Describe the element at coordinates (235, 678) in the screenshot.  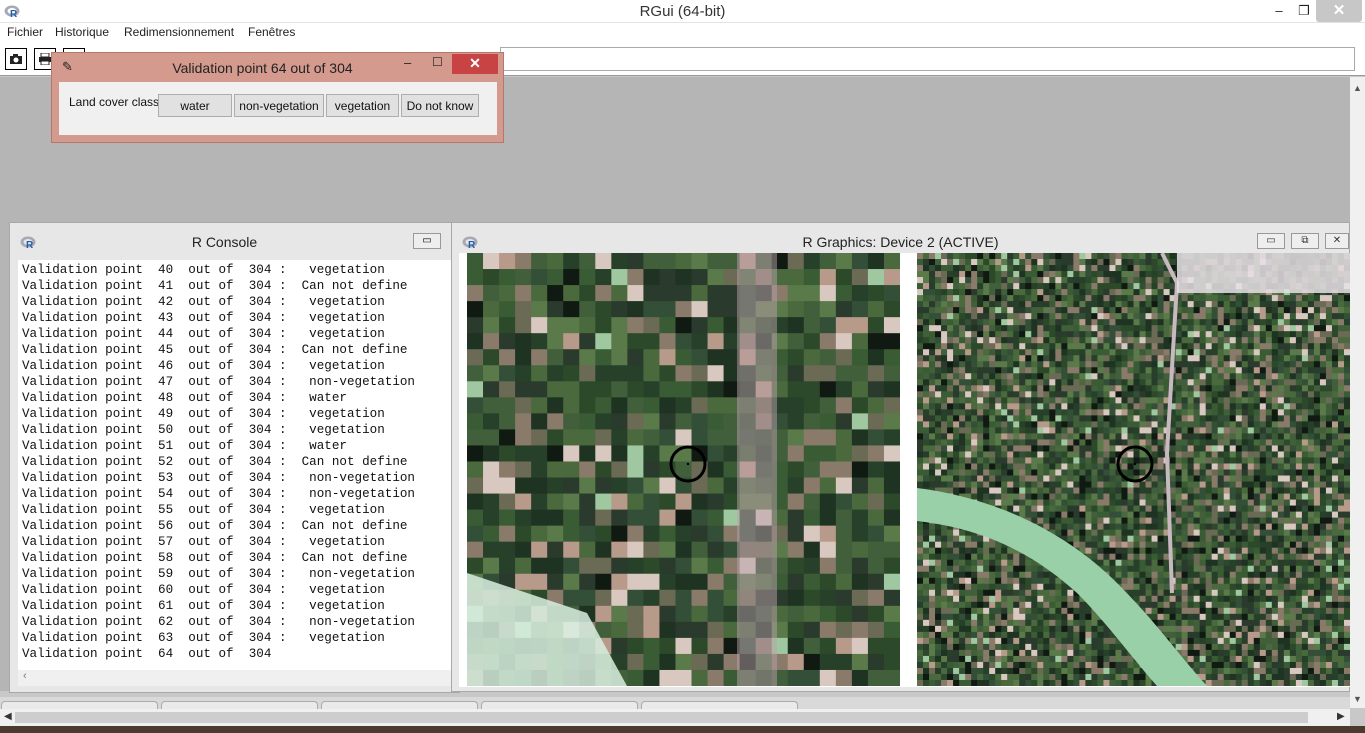
I see `console-horizontal-scrollbar: ‹` at that location.